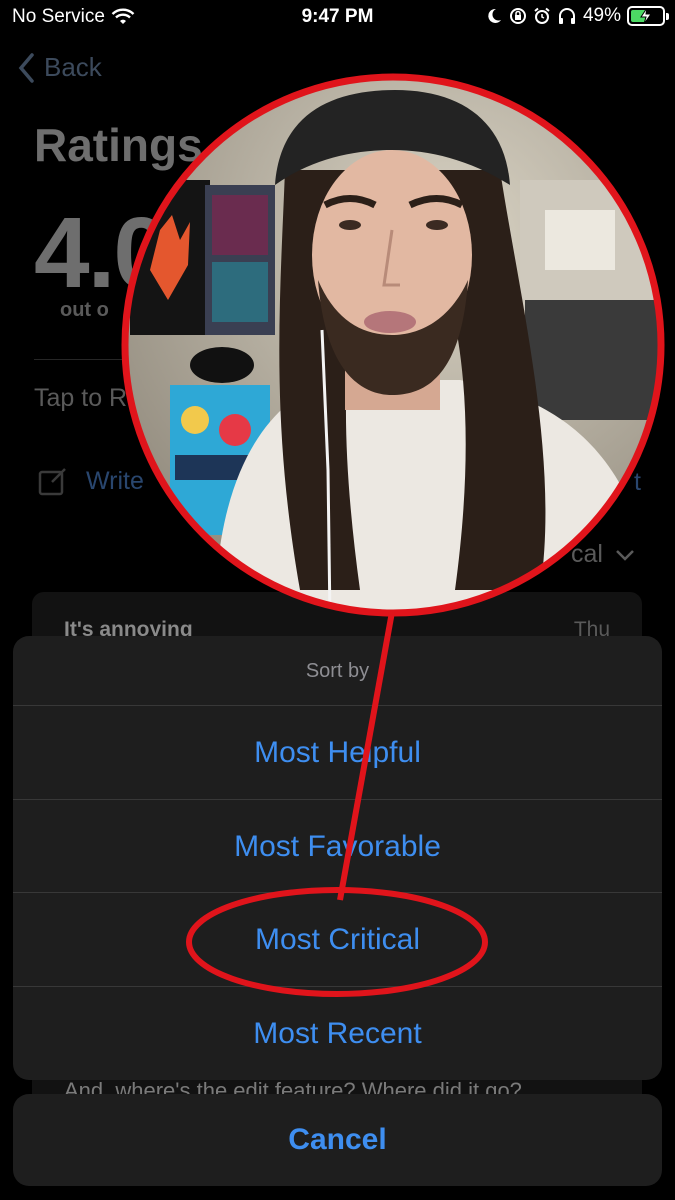  What do you see at coordinates (73, 67) in the screenshot?
I see `back-label: Back` at bounding box center [73, 67].